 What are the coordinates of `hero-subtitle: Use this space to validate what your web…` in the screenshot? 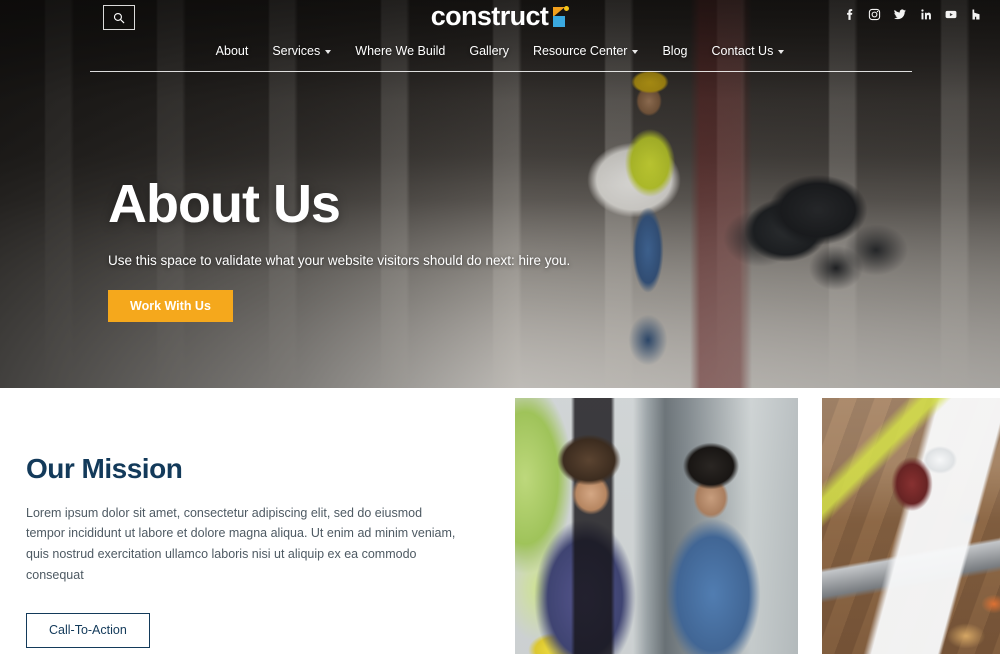 It's located at (339, 260).